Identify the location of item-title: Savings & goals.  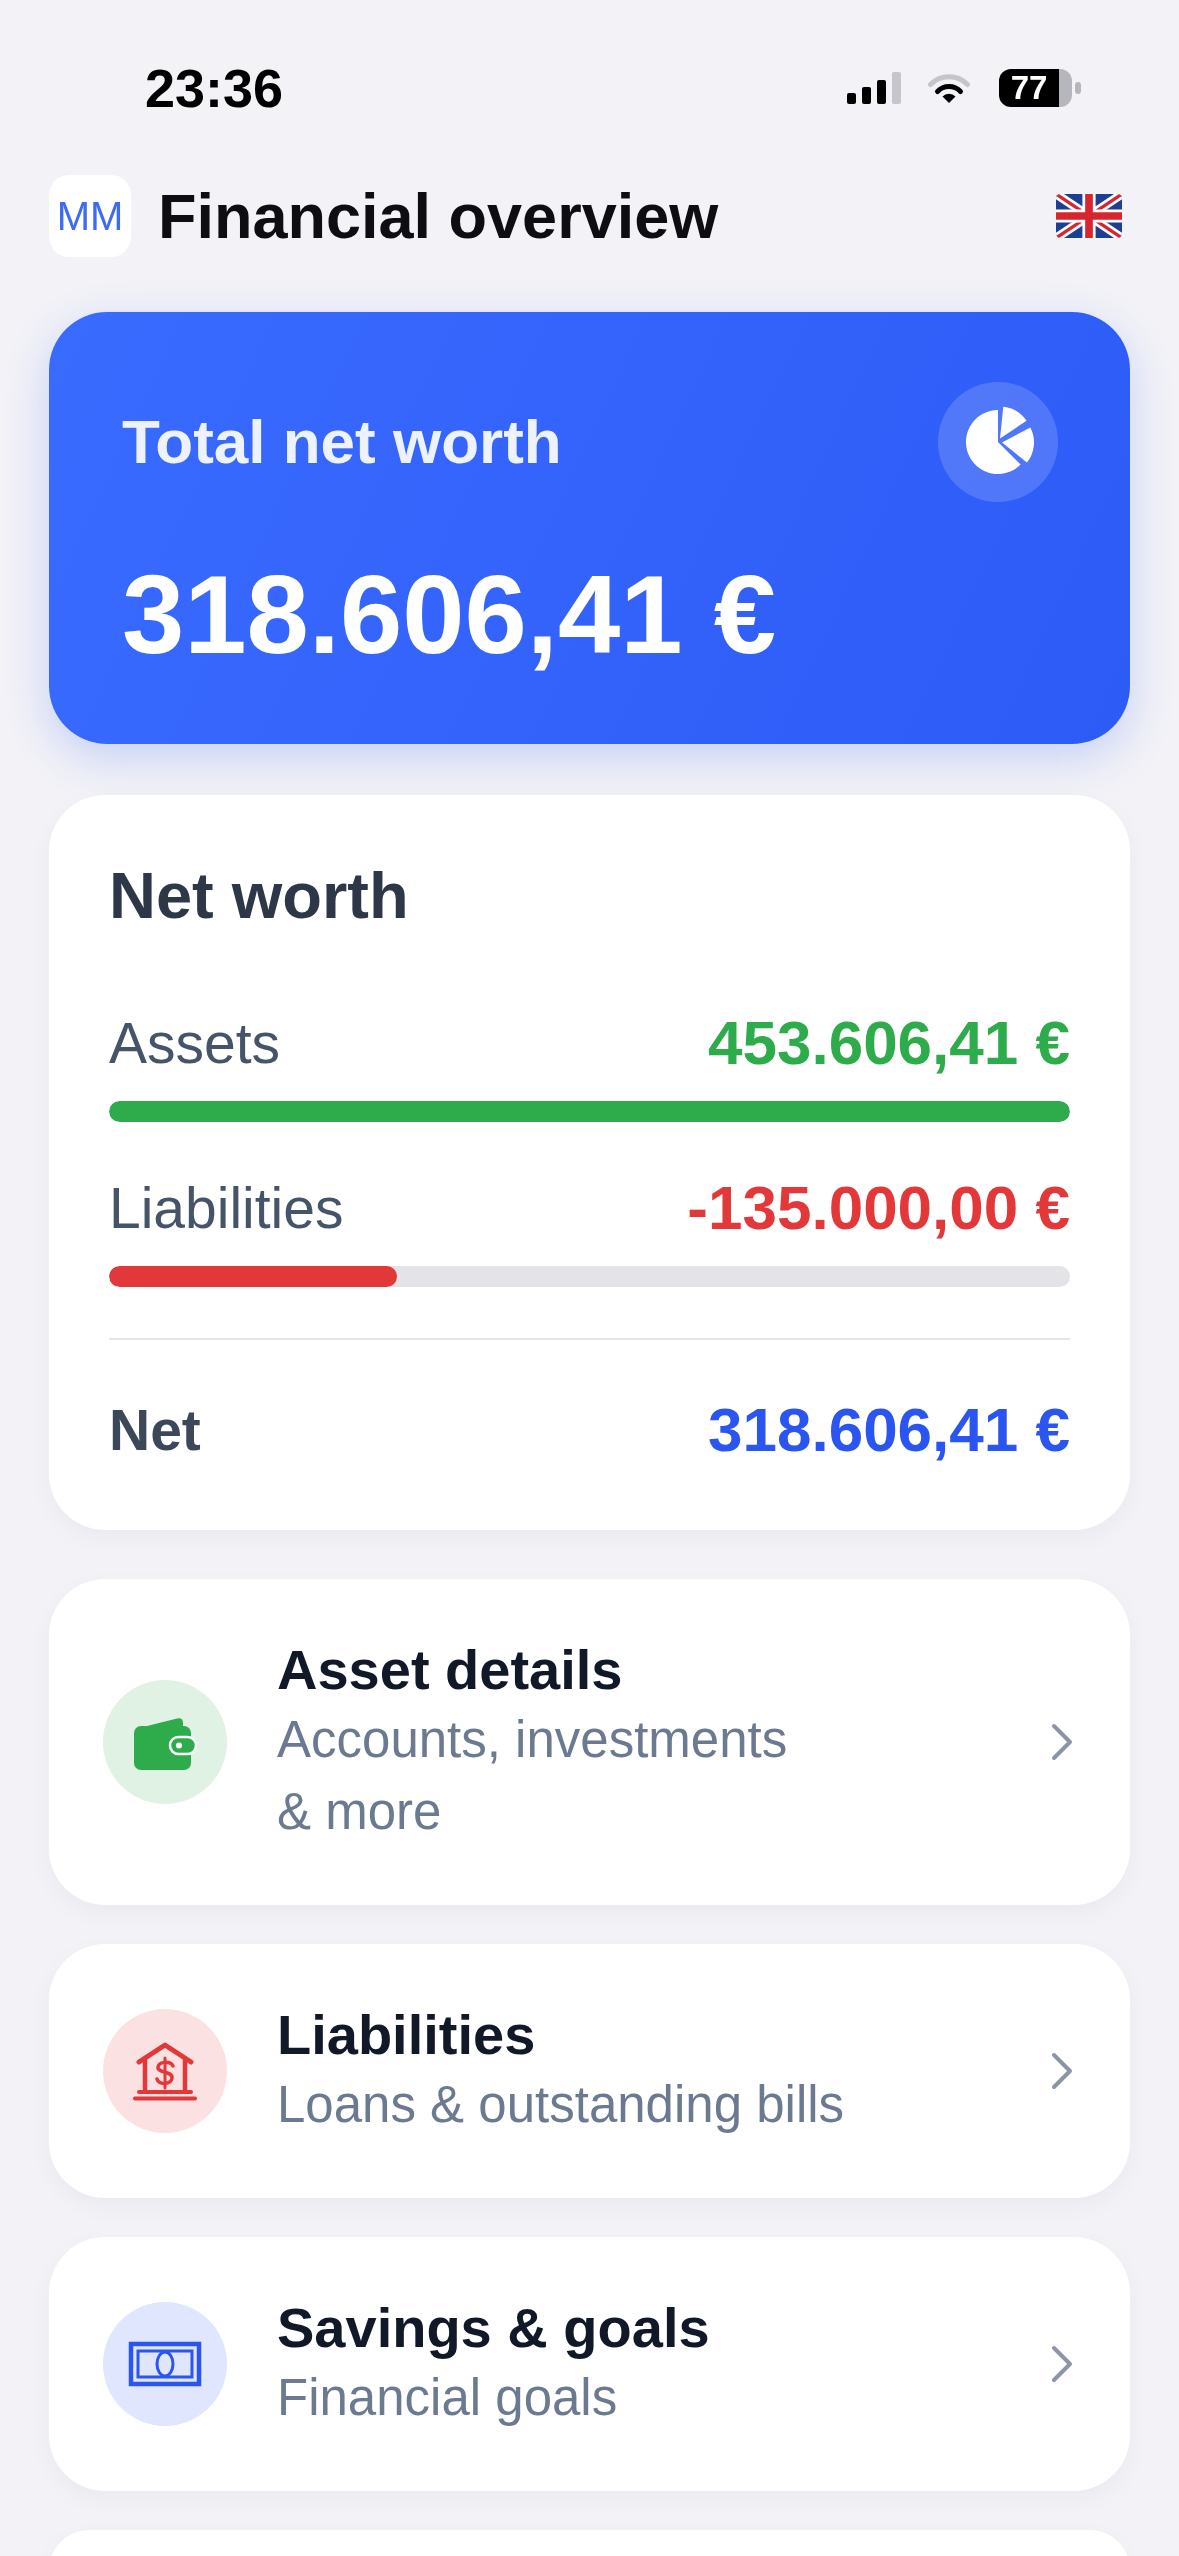
(493, 2328).